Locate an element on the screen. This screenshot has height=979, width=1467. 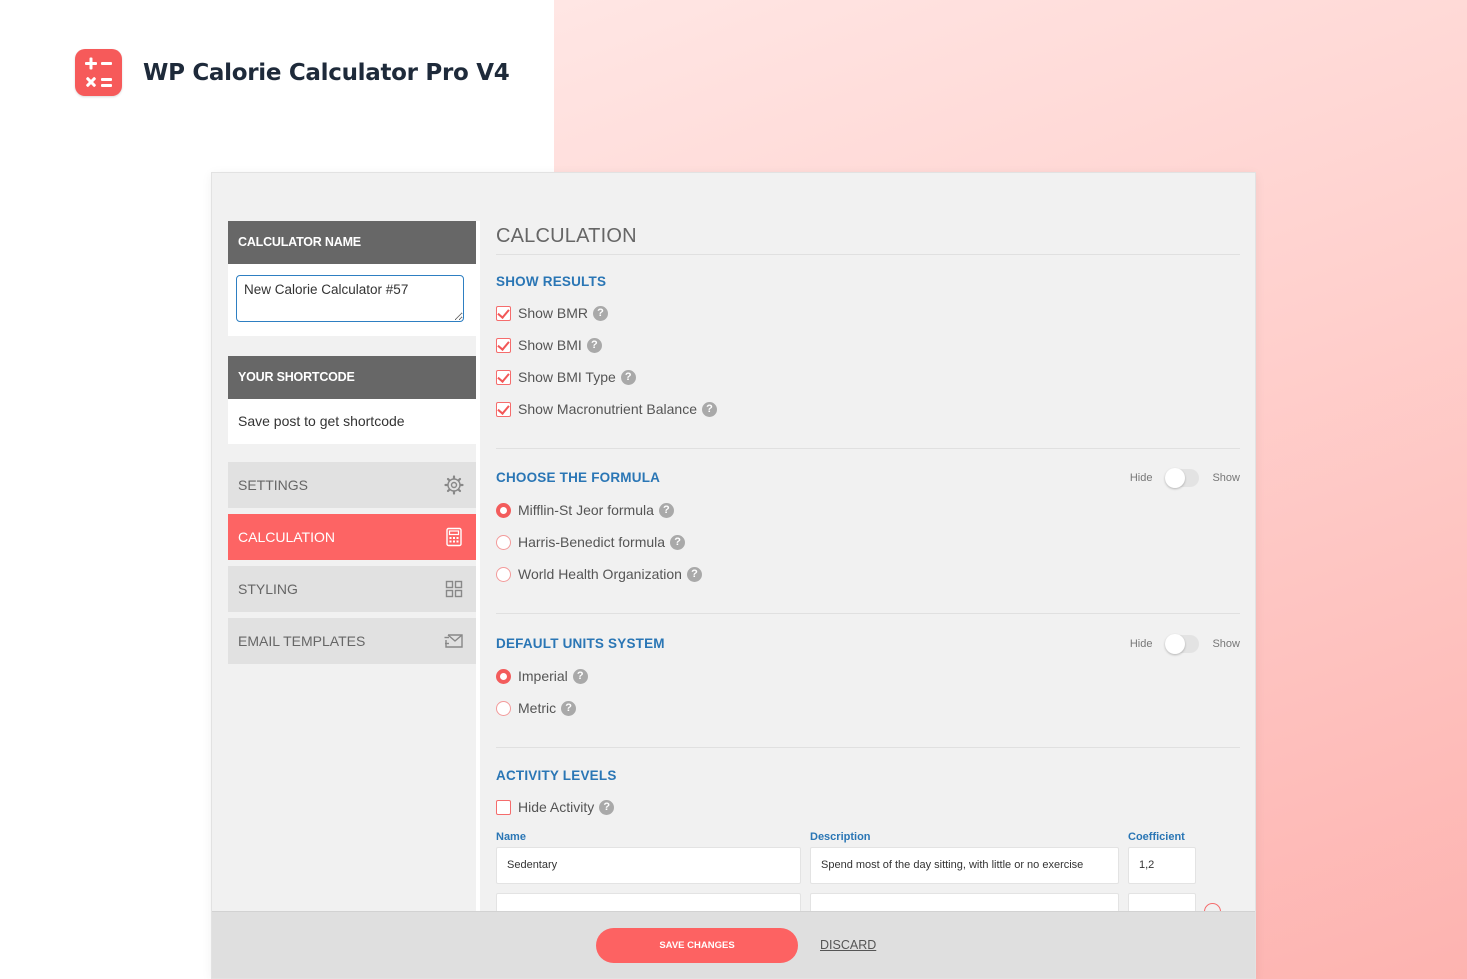
footer-bar: SAVE CHANGES DISCARD is located at coordinates (733, 944).